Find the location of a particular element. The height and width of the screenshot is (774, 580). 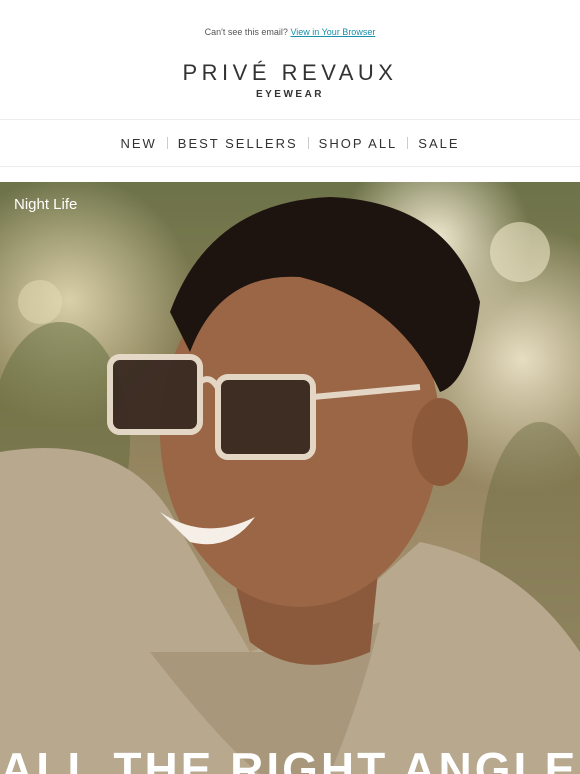

nav-item-best-sellers: BEST SELLERS is located at coordinates (238, 143).